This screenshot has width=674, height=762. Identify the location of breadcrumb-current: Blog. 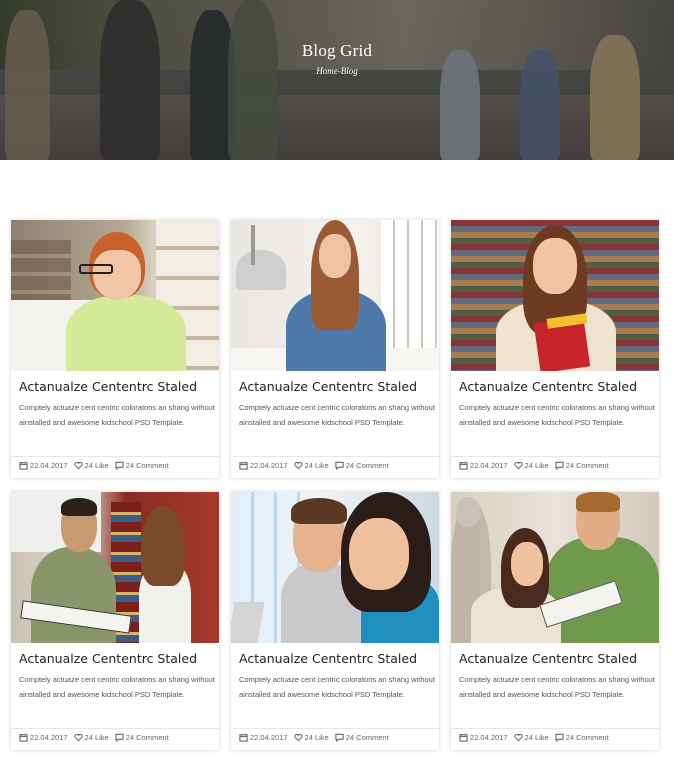
(349, 71).